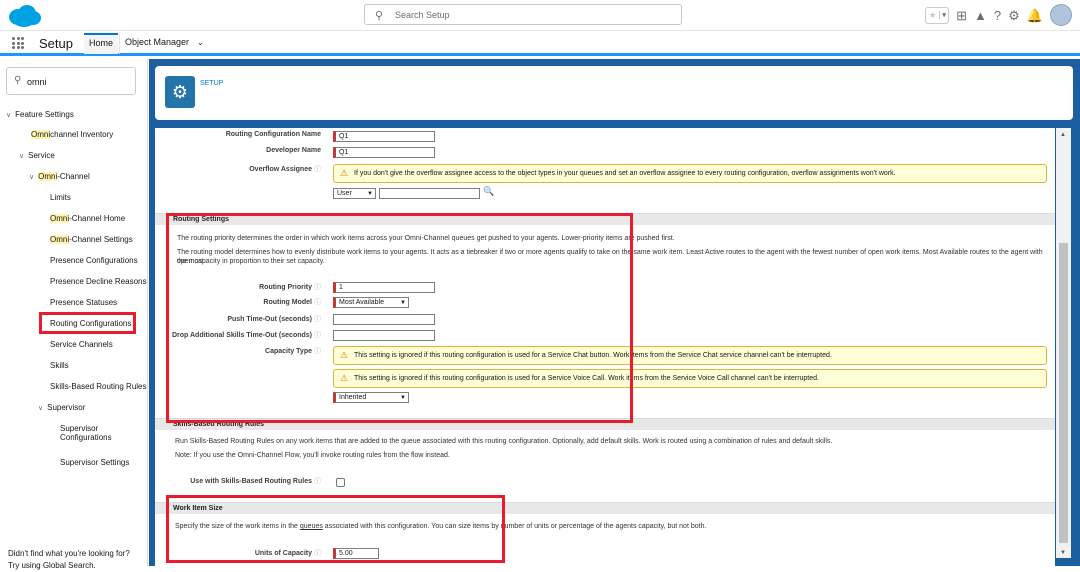  Describe the element at coordinates (101, 43) in the screenshot. I see `tab-home: Home` at that location.